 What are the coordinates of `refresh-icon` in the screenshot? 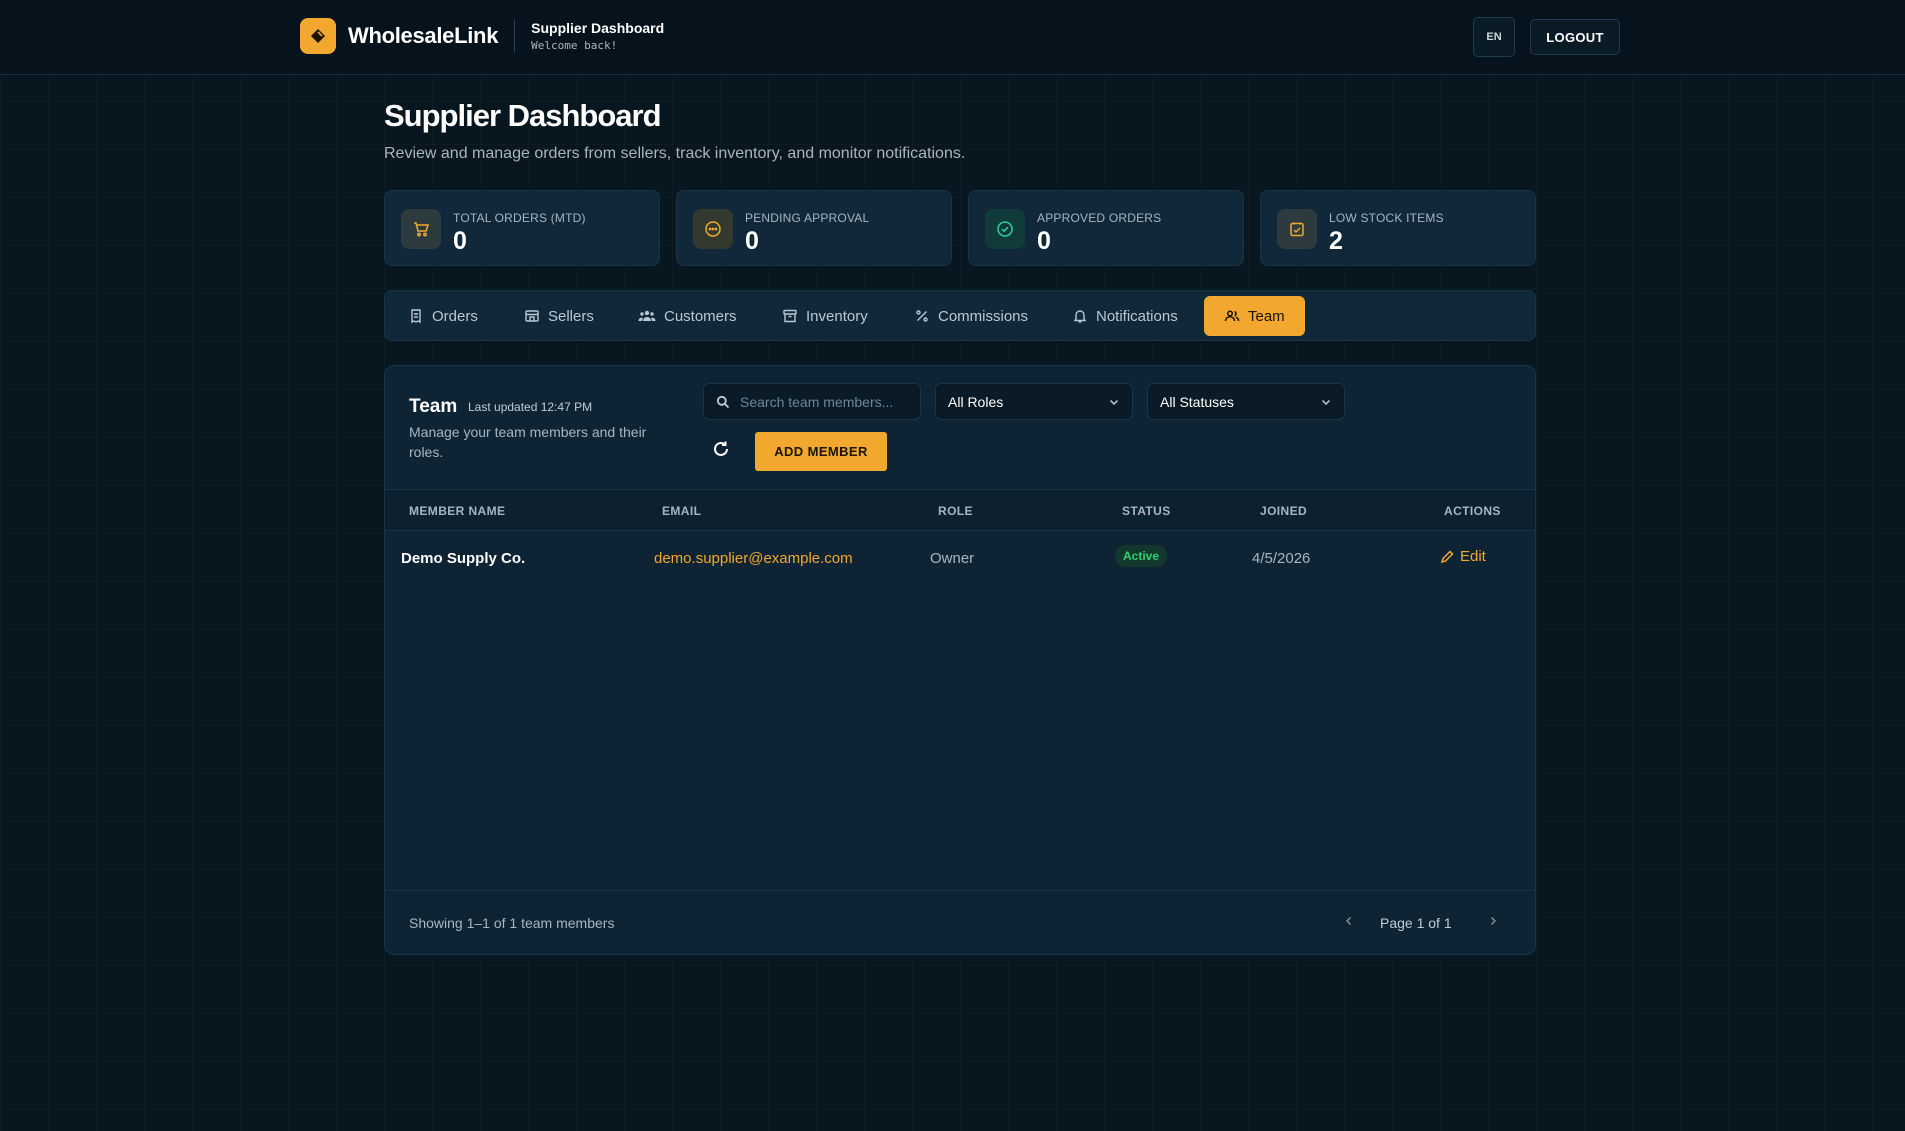 It's located at (721, 448).